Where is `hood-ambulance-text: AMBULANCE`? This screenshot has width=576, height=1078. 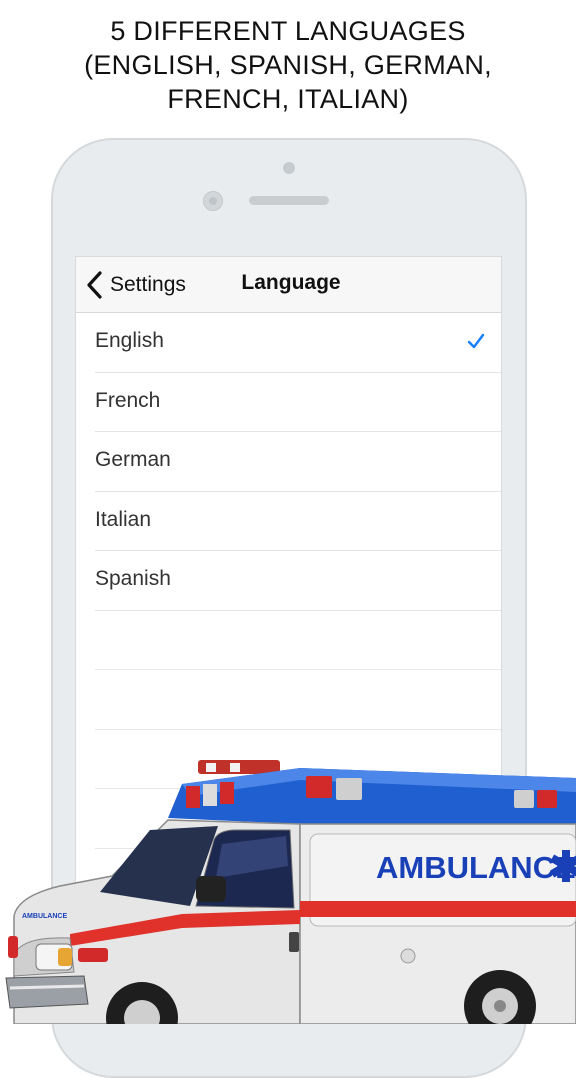
hood-ambulance-text: AMBULANCE is located at coordinates (44, 916).